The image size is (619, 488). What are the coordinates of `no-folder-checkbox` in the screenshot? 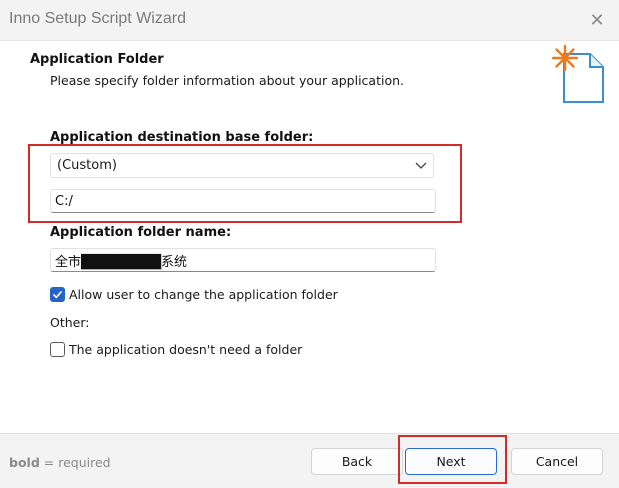 It's located at (57, 349).